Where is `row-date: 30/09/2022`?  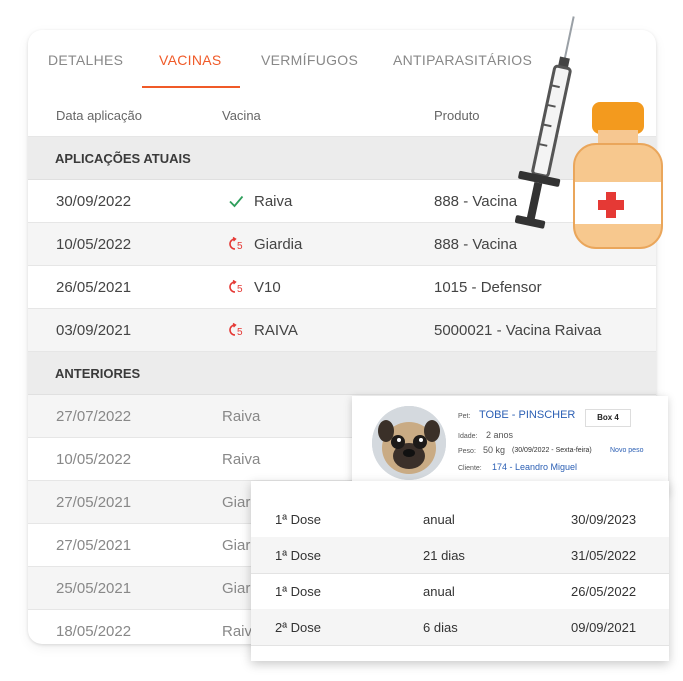
row-date: 30/09/2022 is located at coordinates (94, 201).